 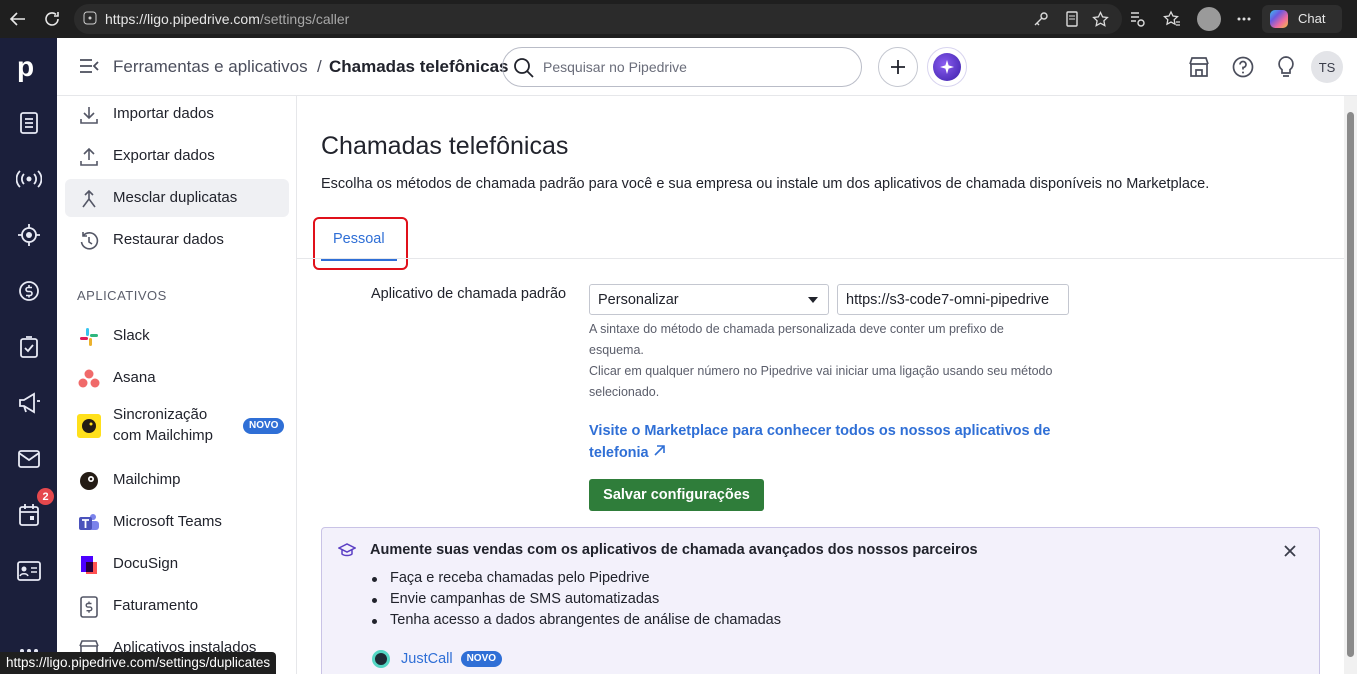 I want to click on calendar-icon, so click(x=29, y=515).